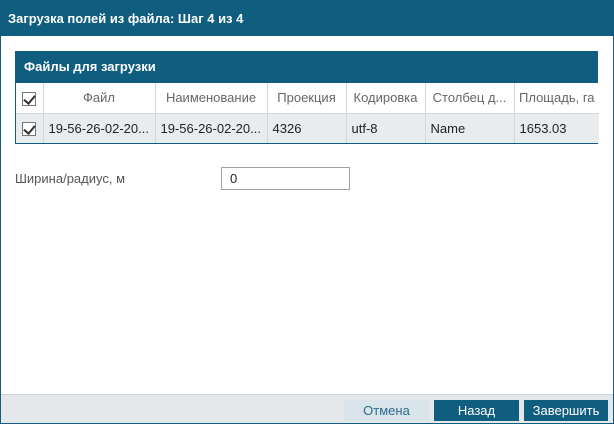 Image resolution: width=614 pixels, height=424 pixels. What do you see at coordinates (307, 18) in the screenshot?
I see `dialog-title: Загрузка полей из файла: Шаг 4 из 4` at bounding box center [307, 18].